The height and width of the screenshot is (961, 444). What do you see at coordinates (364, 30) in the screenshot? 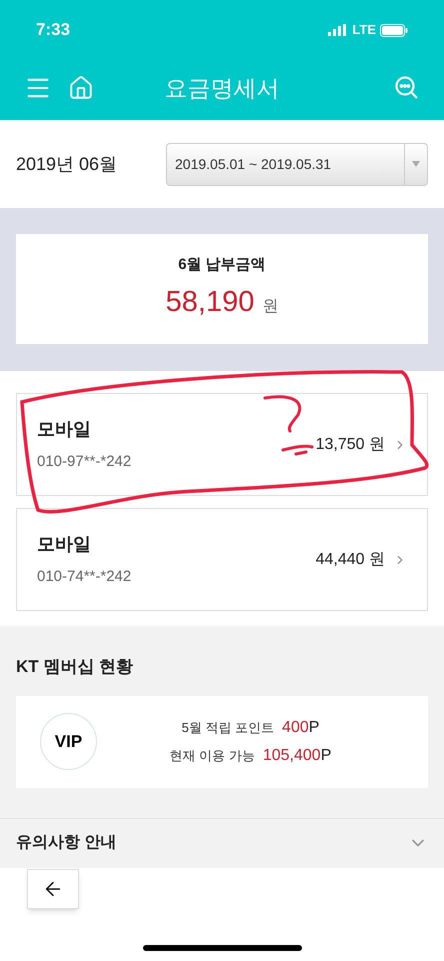
I see `network-label: LTE` at bounding box center [364, 30].